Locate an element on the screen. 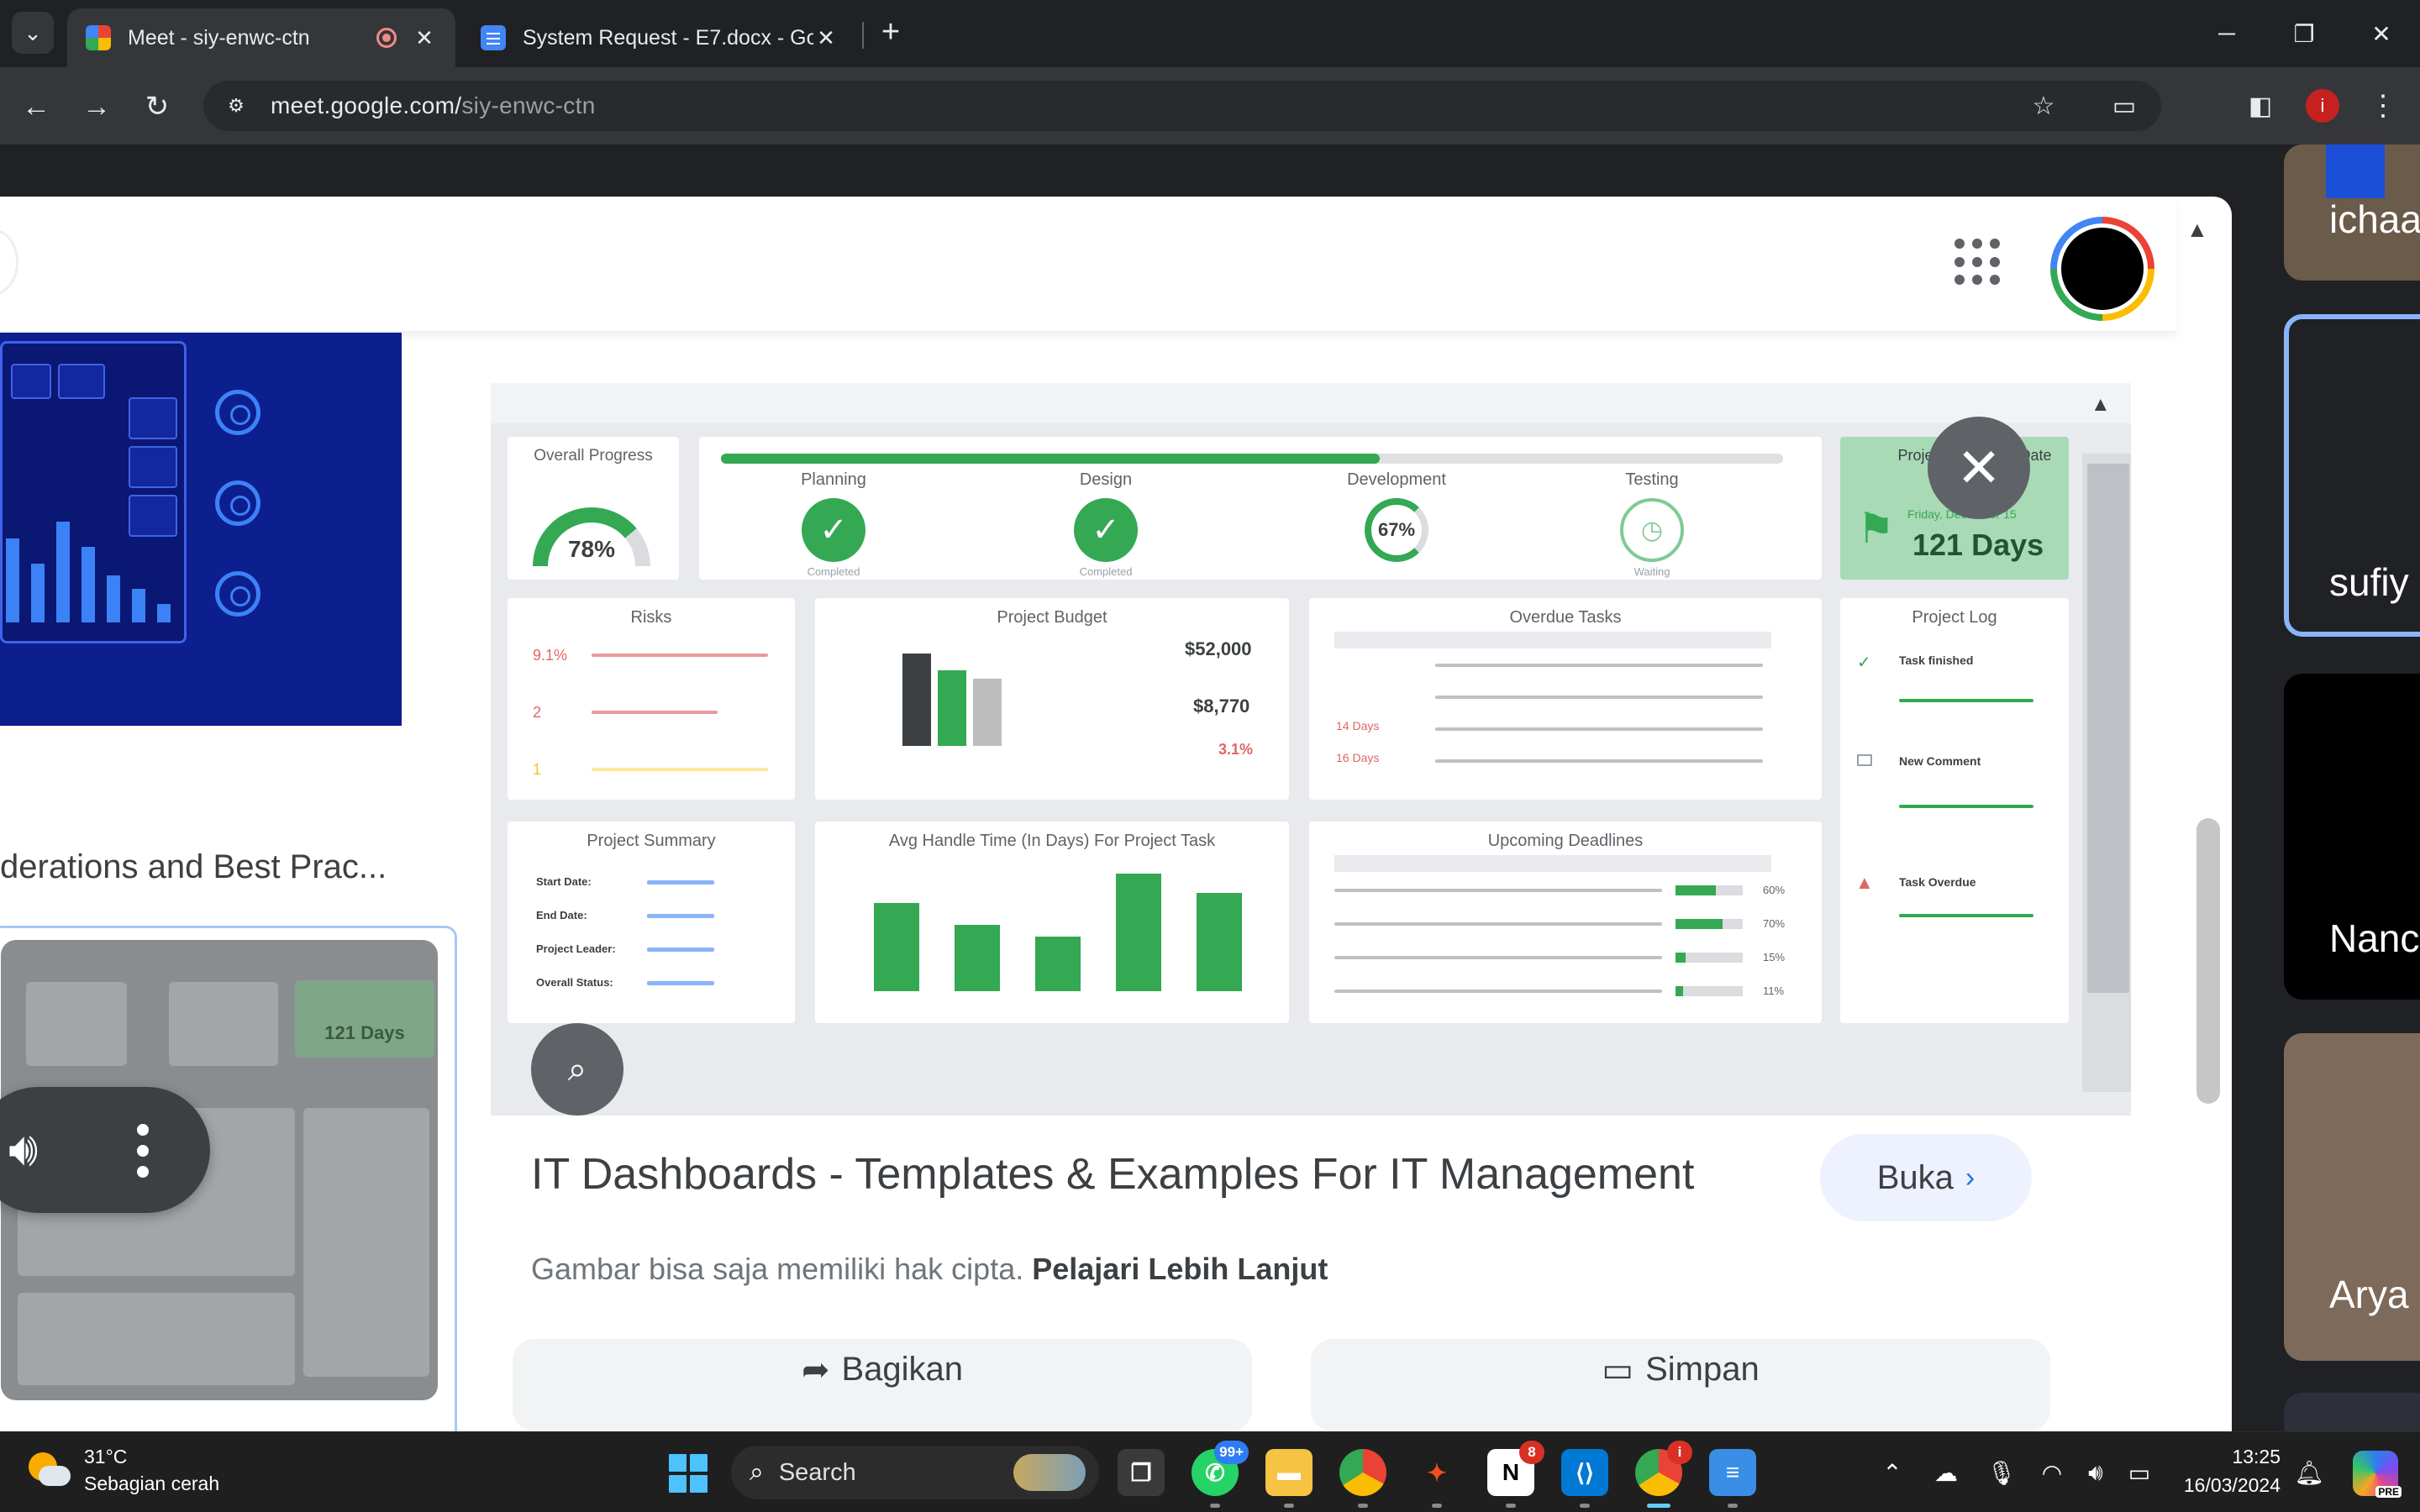  chevron-up-icon: ⌃ is located at coordinates (1892, 1472).